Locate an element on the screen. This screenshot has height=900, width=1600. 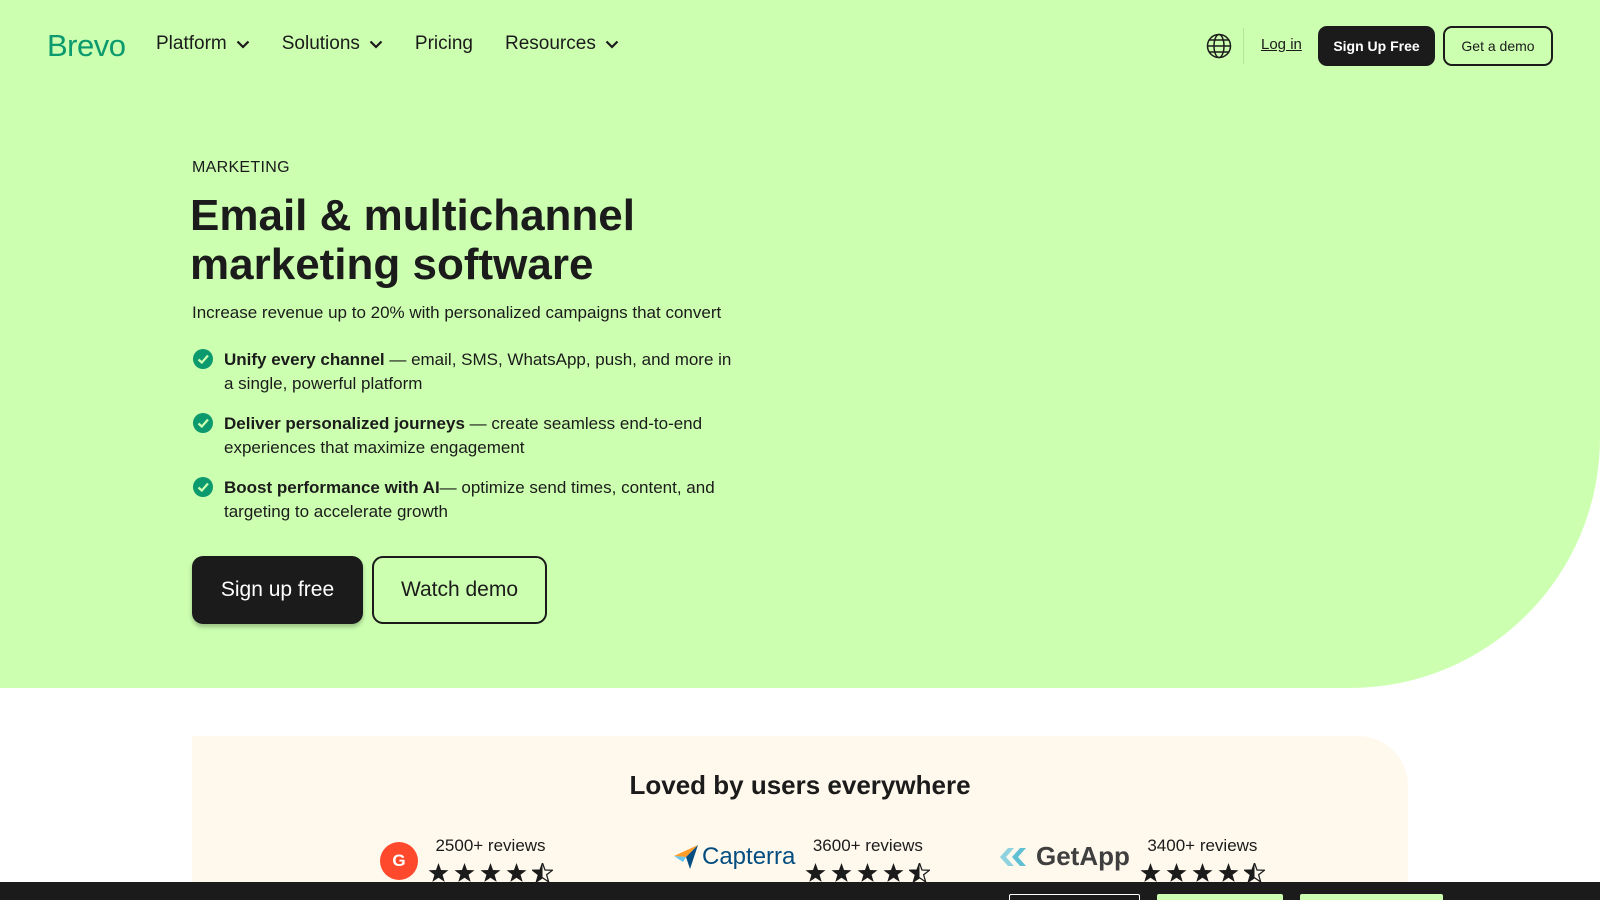
globe-icon is located at coordinates (1219, 46).